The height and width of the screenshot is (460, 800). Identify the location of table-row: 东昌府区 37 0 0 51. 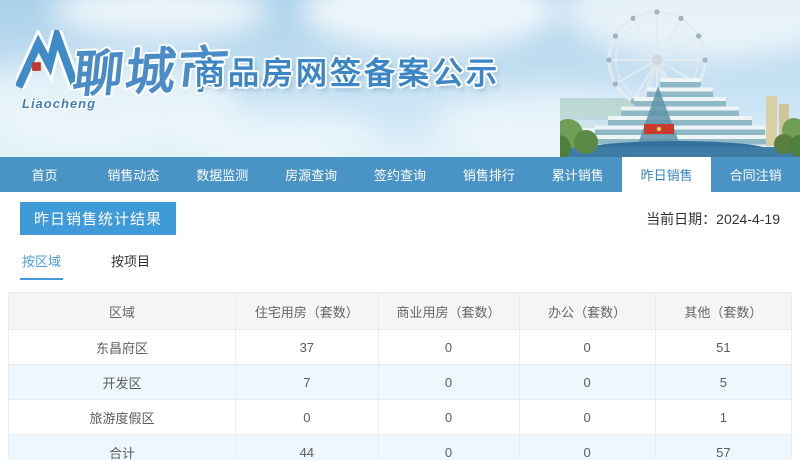
(400, 347).